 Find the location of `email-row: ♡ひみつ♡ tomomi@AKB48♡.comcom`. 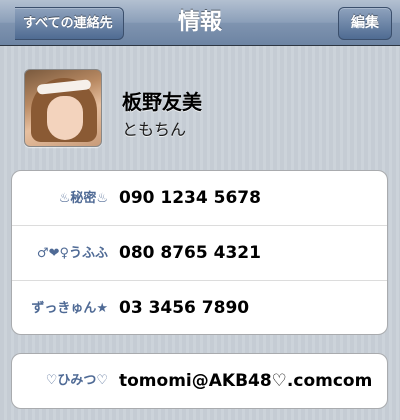

email-row: ♡ひみつ♡ tomomi@AKB48♡.comcom is located at coordinates (199, 381).